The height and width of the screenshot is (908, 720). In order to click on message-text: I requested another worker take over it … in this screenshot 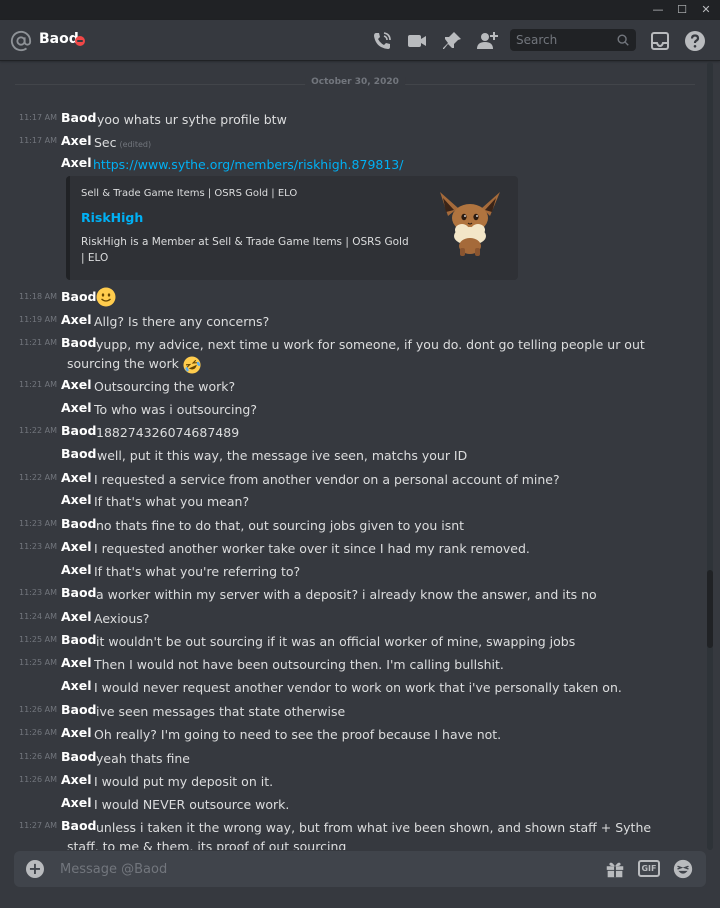, I will do `click(312, 548)`.